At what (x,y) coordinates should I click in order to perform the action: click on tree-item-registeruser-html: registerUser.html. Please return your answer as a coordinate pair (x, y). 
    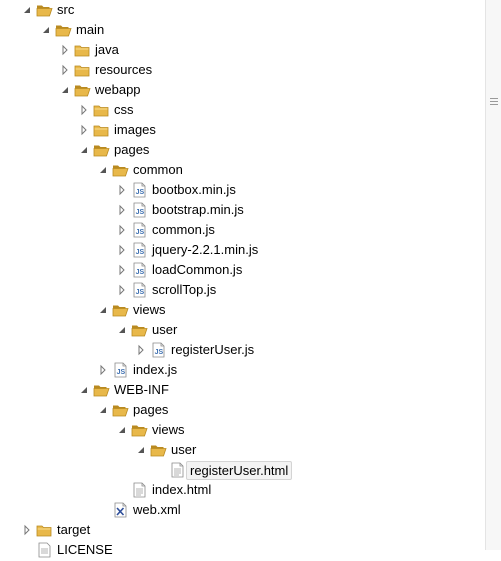
    Looking at the image, I should click on (242, 470).